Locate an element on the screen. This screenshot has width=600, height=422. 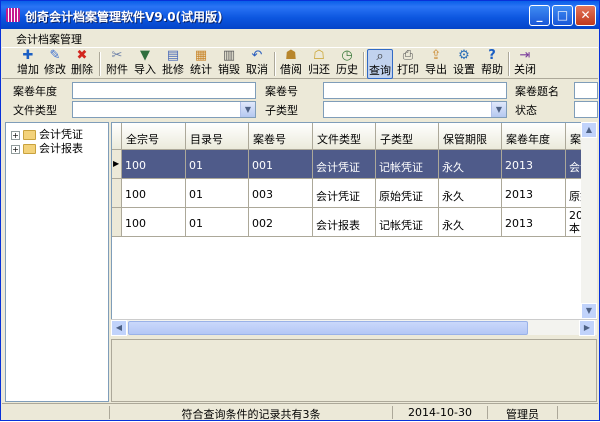
app-icon is located at coordinates (13, 15).